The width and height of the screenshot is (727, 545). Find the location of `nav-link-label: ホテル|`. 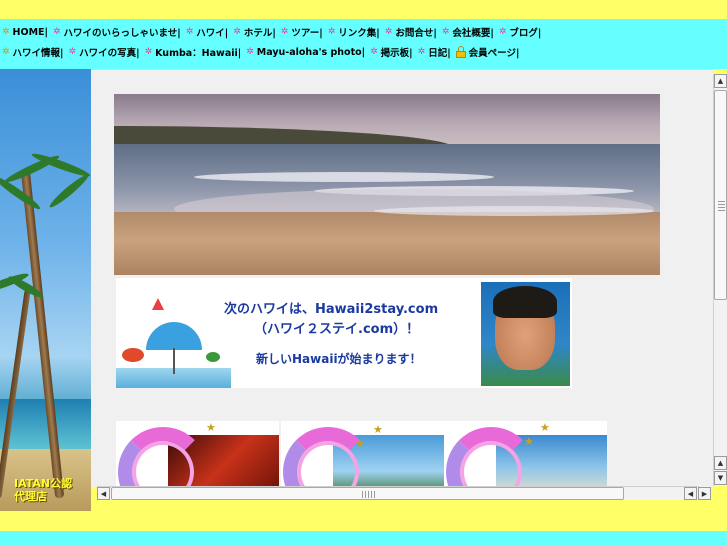

nav-link-label: ホテル| is located at coordinates (259, 33).